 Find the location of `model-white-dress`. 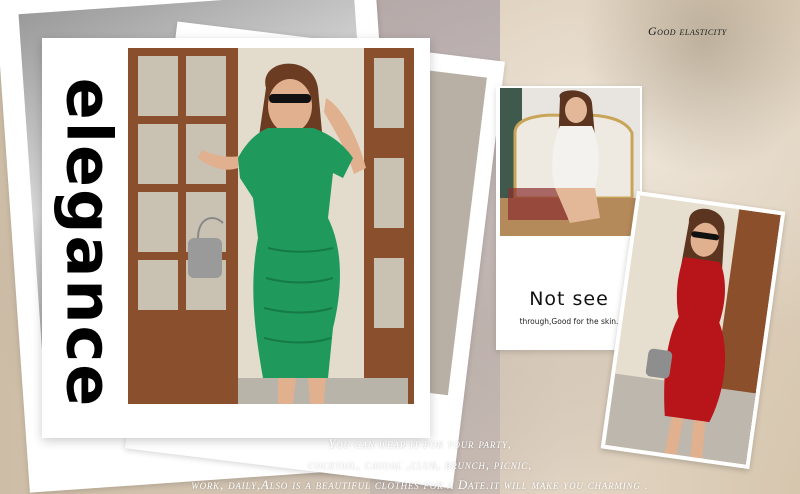

model-white-dress is located at coordinates (570, 162).